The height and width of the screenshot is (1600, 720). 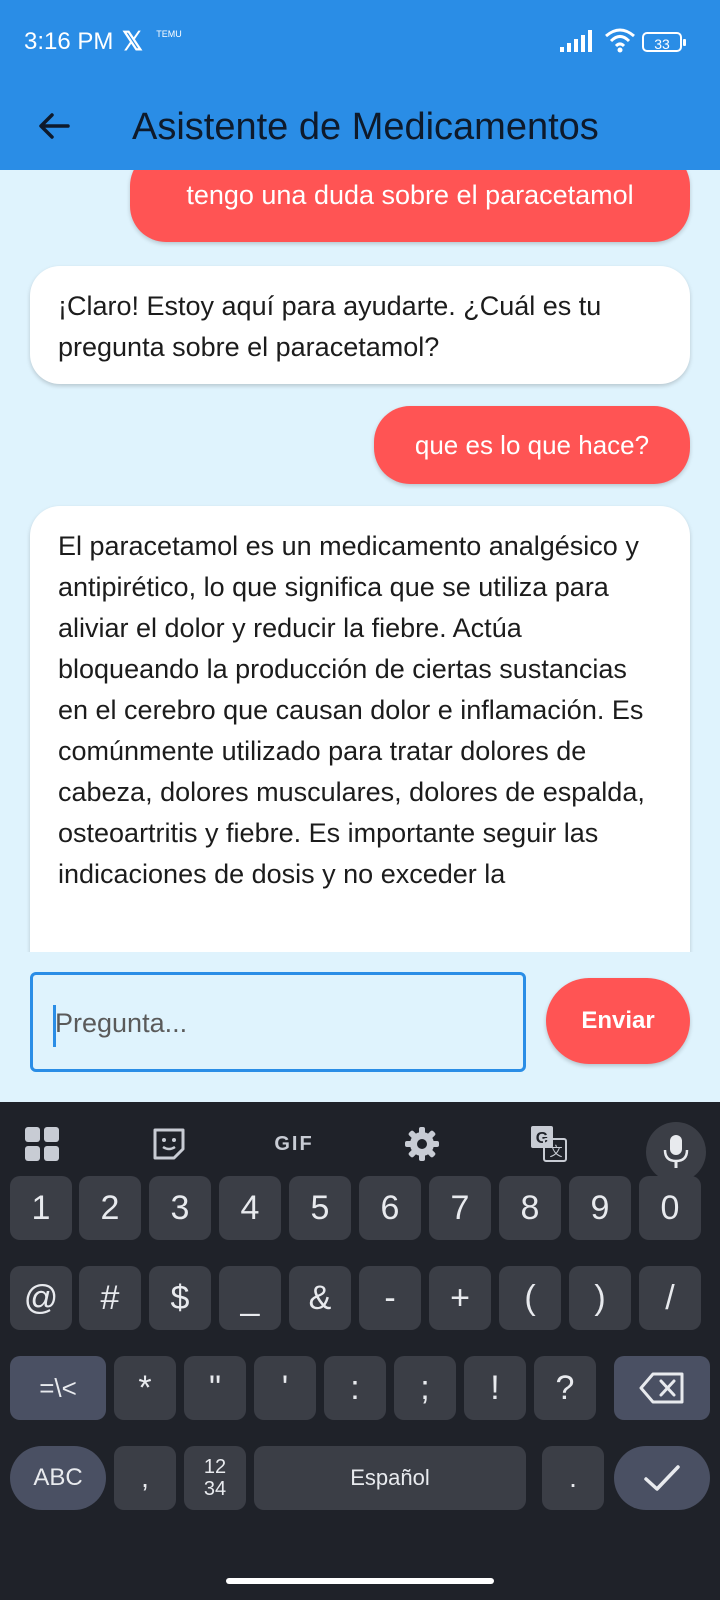 I want to click on settings-gear-icon, so click(x=422, y=1144).